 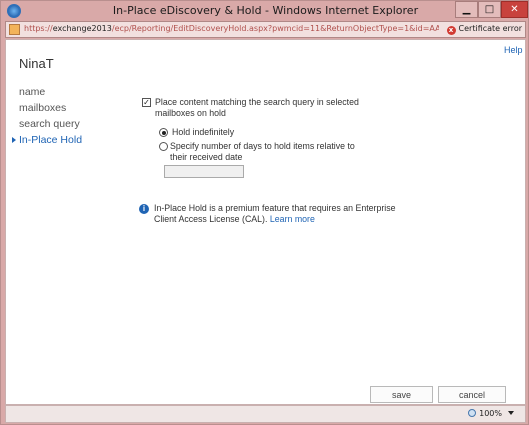 I want to click on close-button: ✕, so click(x=514, y=9).